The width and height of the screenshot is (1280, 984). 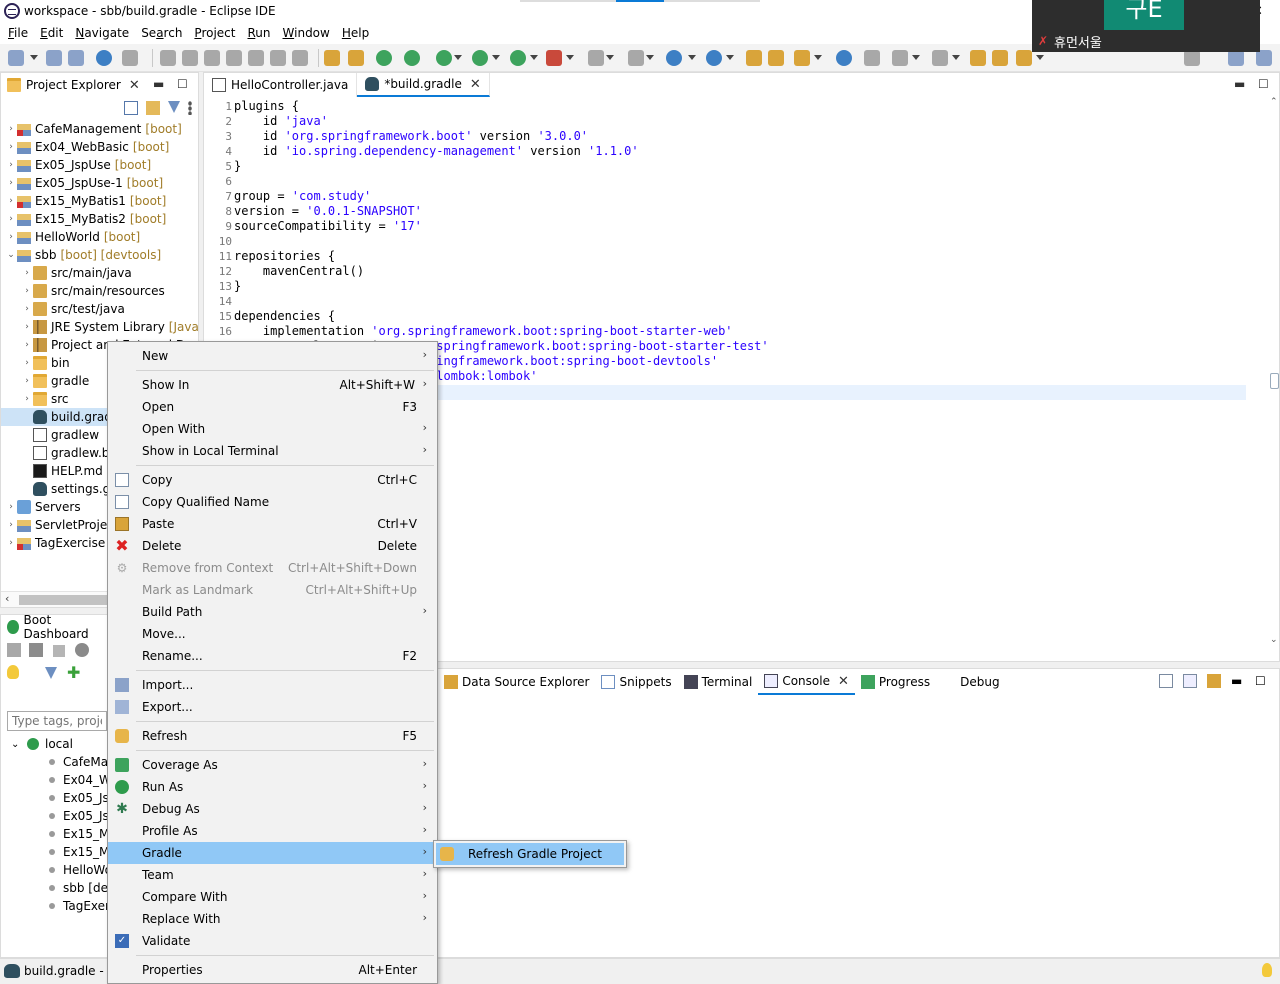 I want to click on debug-icon, so click(x=444, y=58).